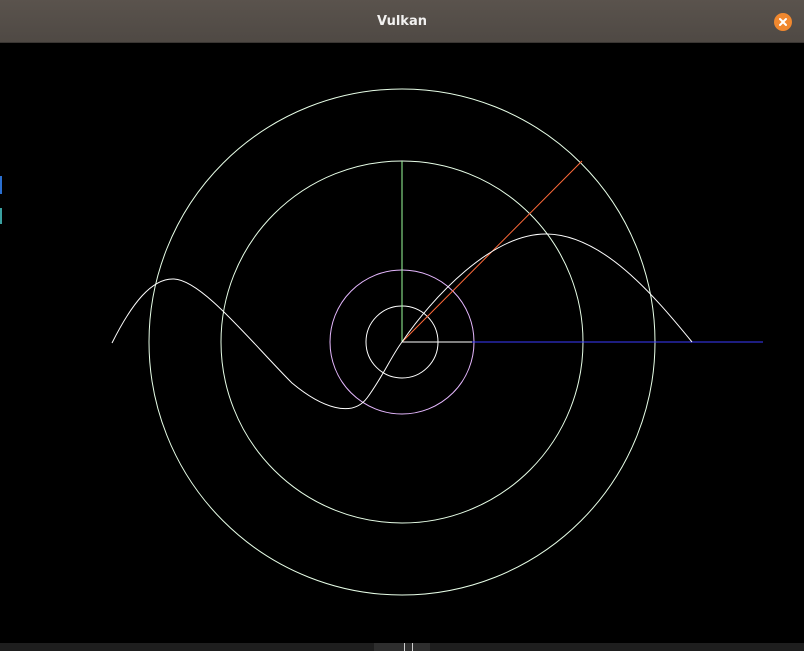 Image resolution: width=804 pixels, height=651 pixels. I want to click on close-icon, so click(783, 22).